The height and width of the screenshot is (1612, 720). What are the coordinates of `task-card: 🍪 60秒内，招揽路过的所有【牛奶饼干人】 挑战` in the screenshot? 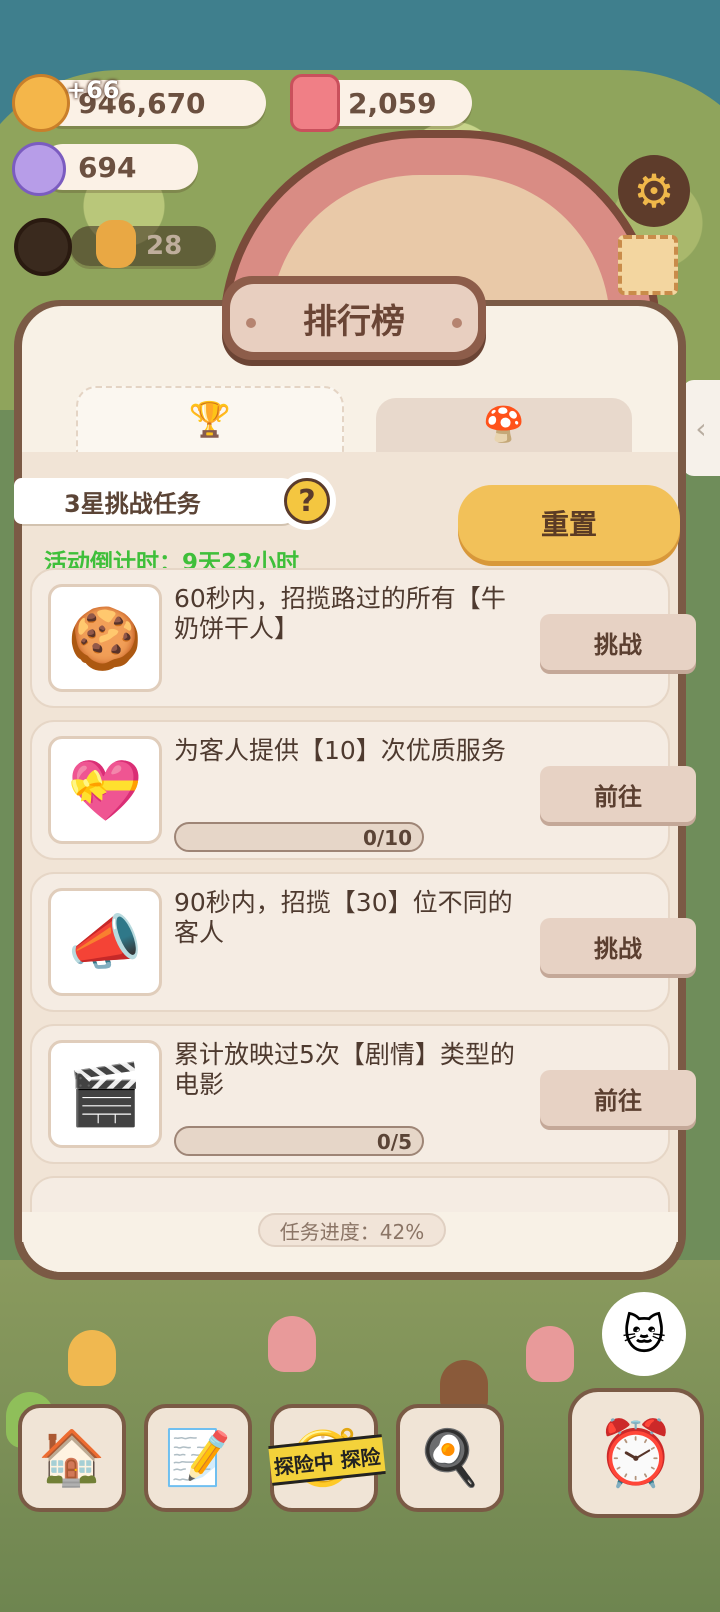 It's located at (363, 638).